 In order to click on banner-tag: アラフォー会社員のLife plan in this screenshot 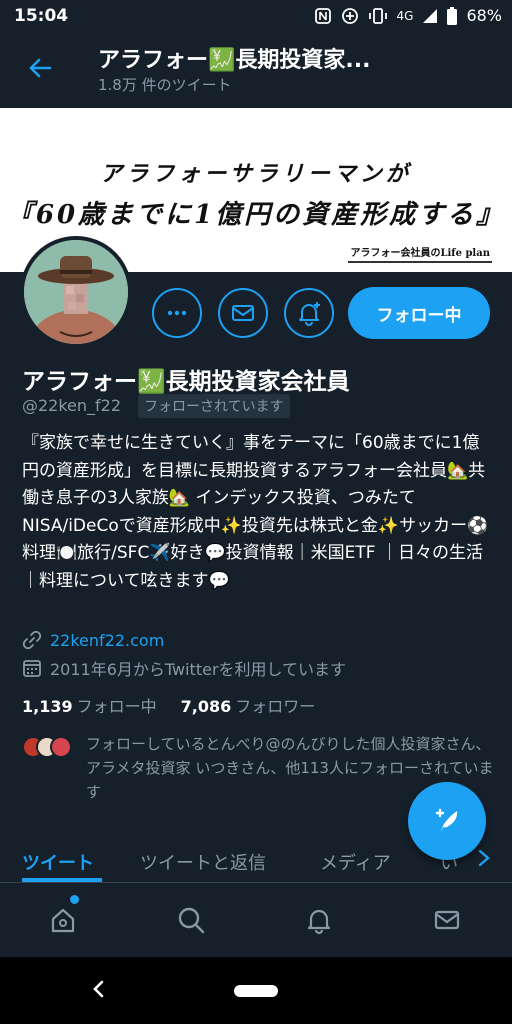, I will do `click(420, 253)`.